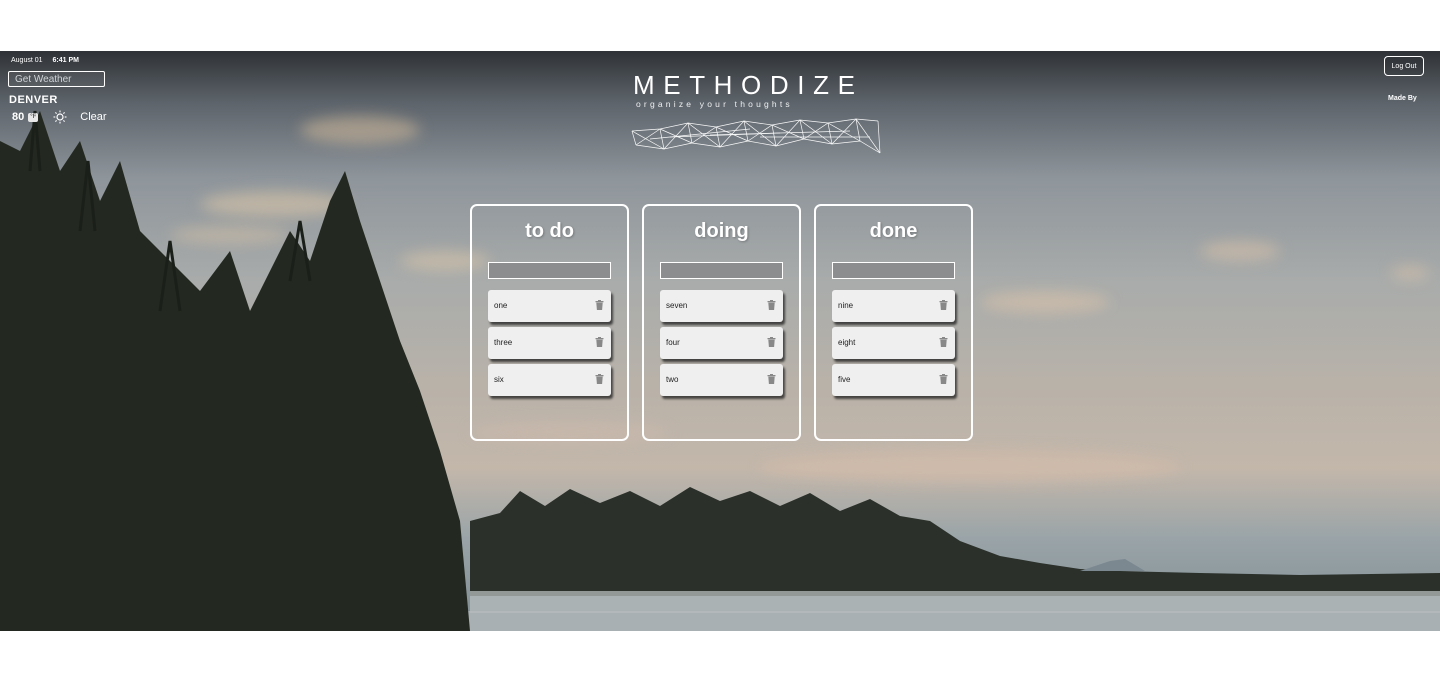 The image size is (1440, 682). I want to click on task-card: one, so click(549, 306).